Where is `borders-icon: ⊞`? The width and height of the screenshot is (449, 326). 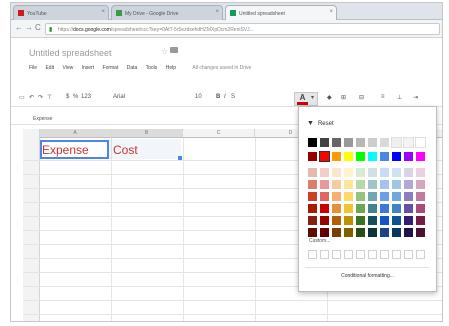
borders-icon: ⊞ is located at coordinates (343, 97).